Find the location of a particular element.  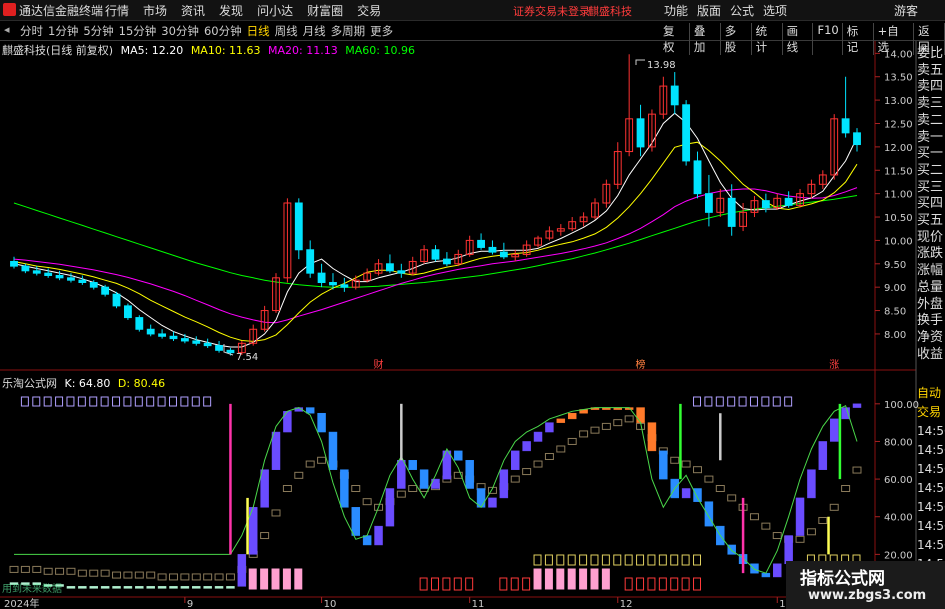

sub-tick-label: 20.00 is located at coordinates (898, 555).